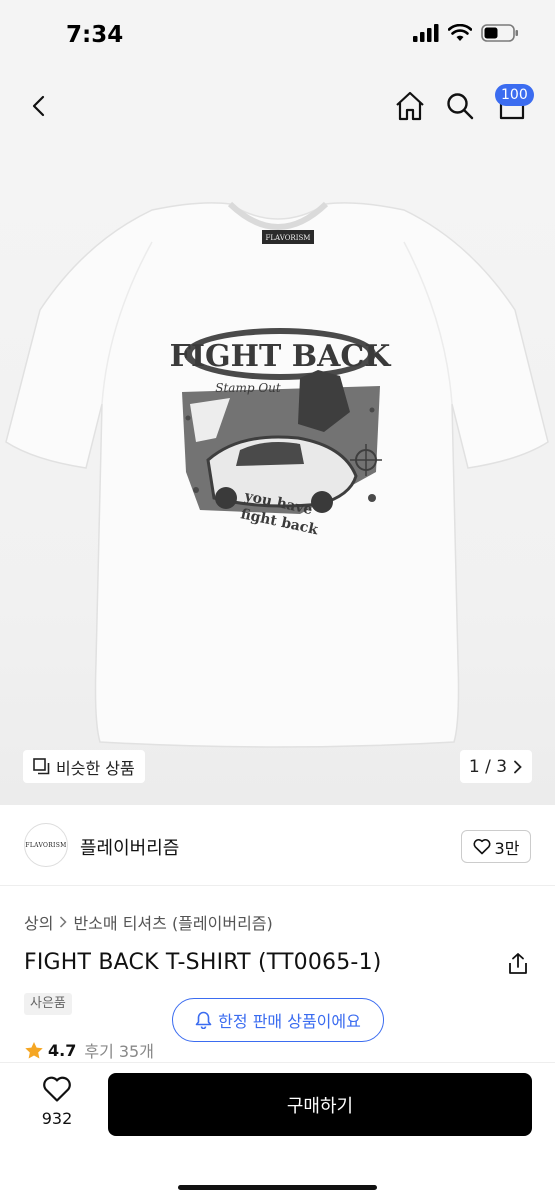  Describe the element at coordinates (203, 1020) in the screenshot. I see `bell-icon` at that location.